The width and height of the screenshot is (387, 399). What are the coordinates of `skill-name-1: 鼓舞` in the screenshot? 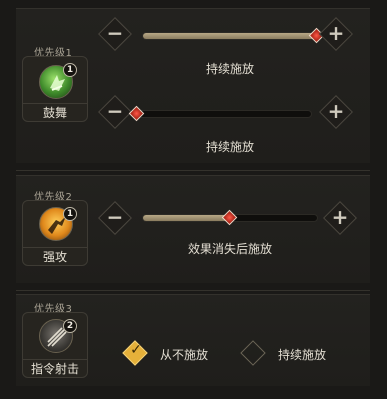 It's located at (55, 112).